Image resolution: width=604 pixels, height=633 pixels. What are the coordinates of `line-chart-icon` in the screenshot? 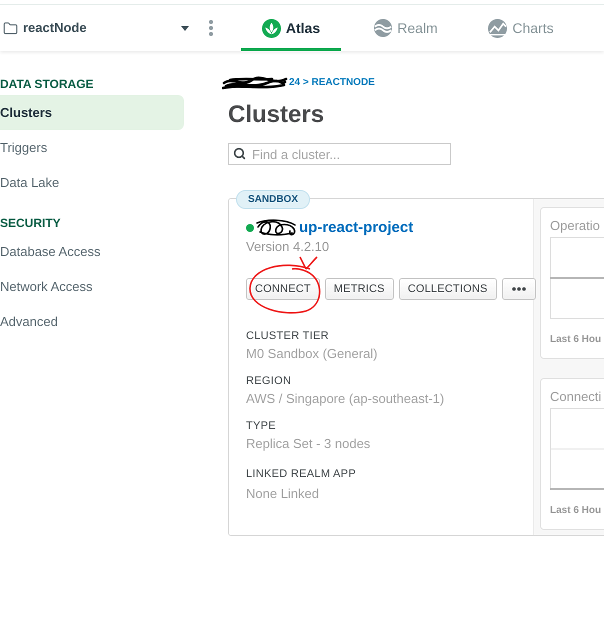 It's located at (498, 28).